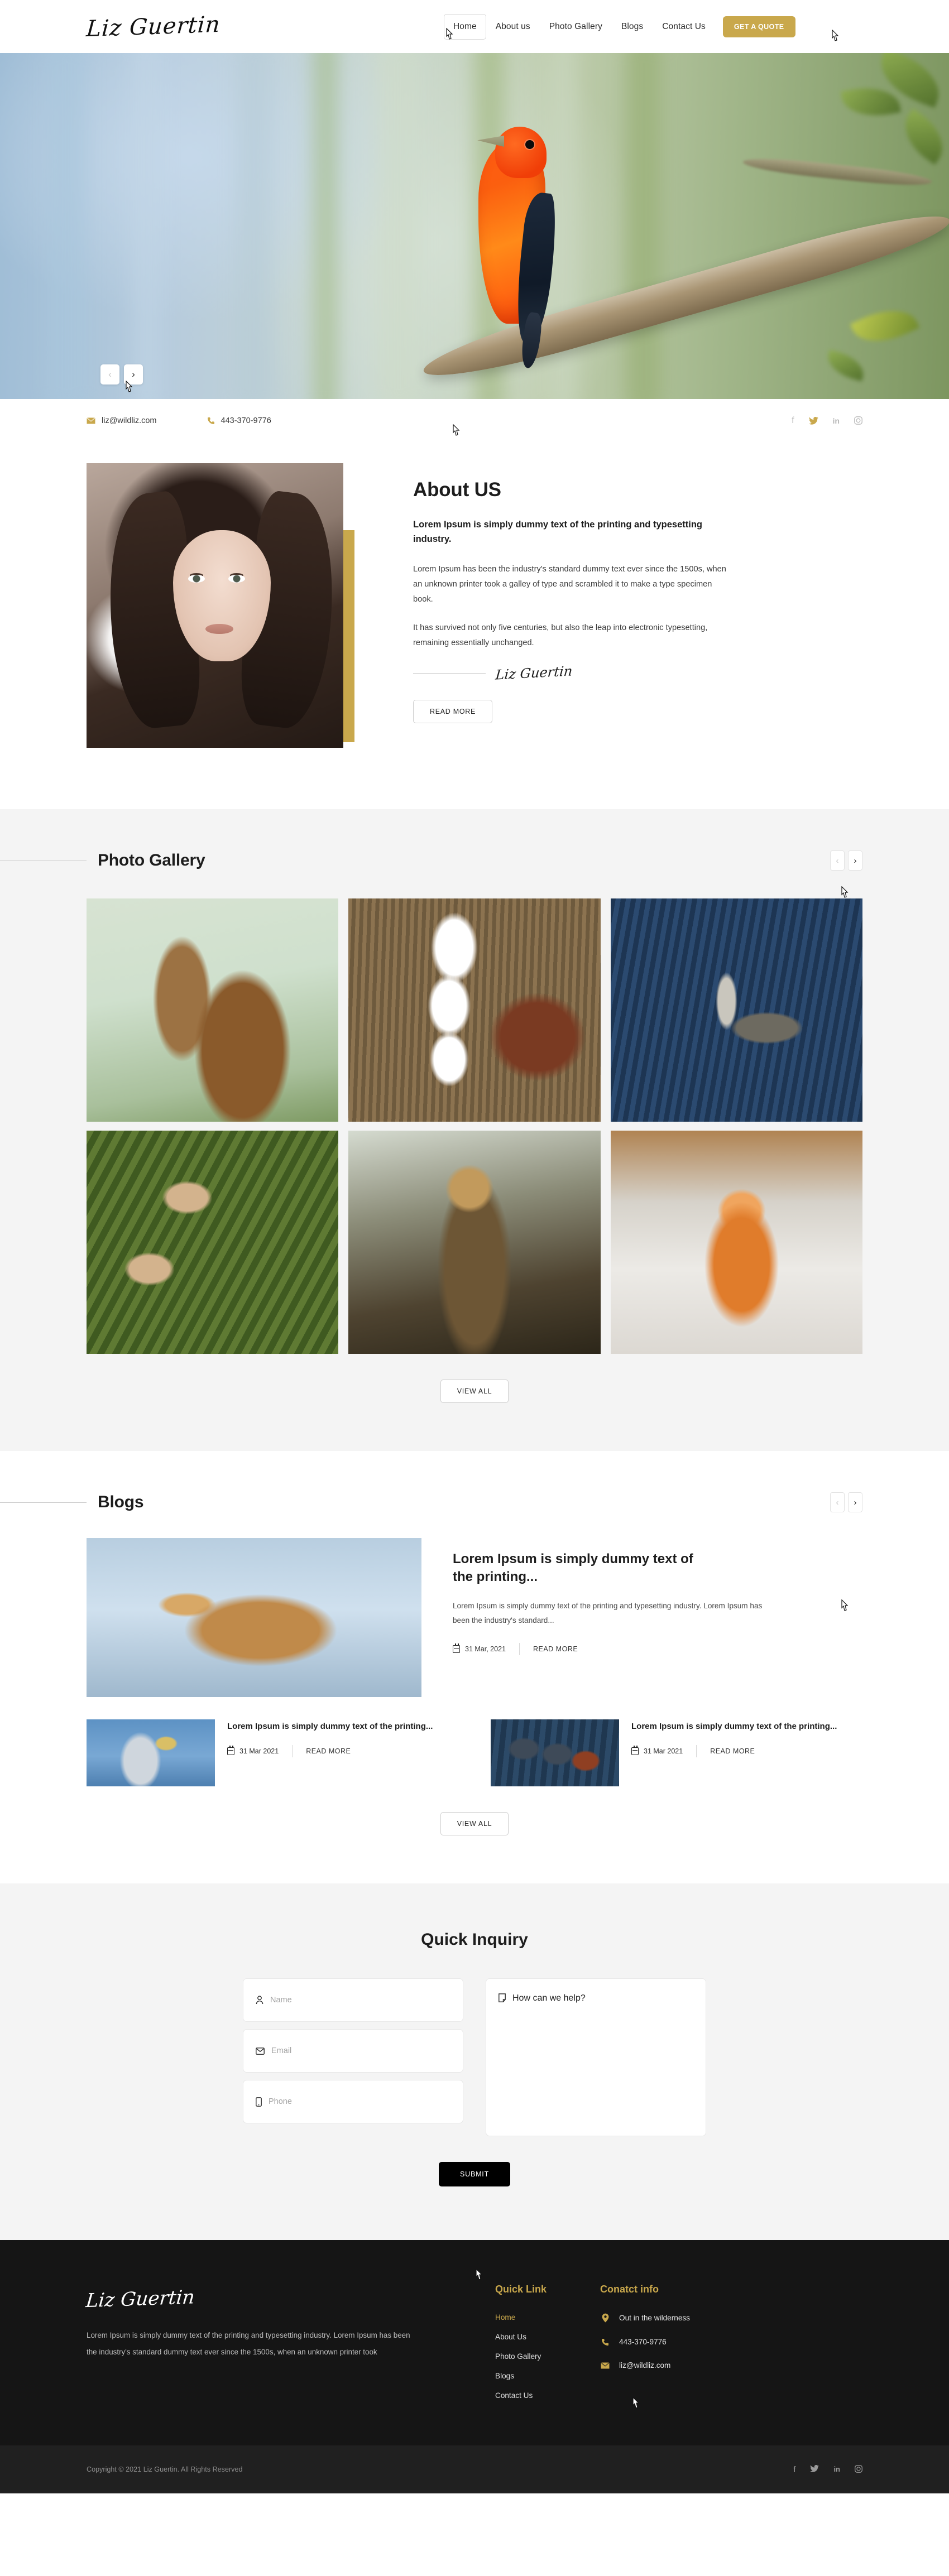  I want to click on message-field: How can we help?, so click(596, 2057).